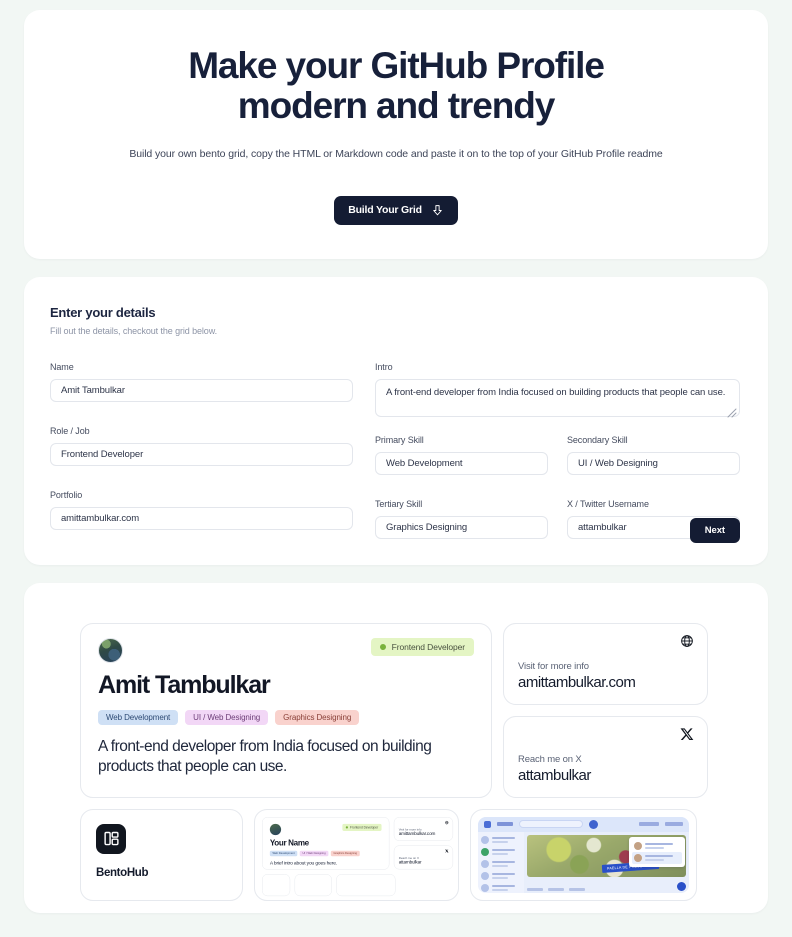 This screenshot has width=792, height=937. I want to click on app-topbar, so click(583, 824).